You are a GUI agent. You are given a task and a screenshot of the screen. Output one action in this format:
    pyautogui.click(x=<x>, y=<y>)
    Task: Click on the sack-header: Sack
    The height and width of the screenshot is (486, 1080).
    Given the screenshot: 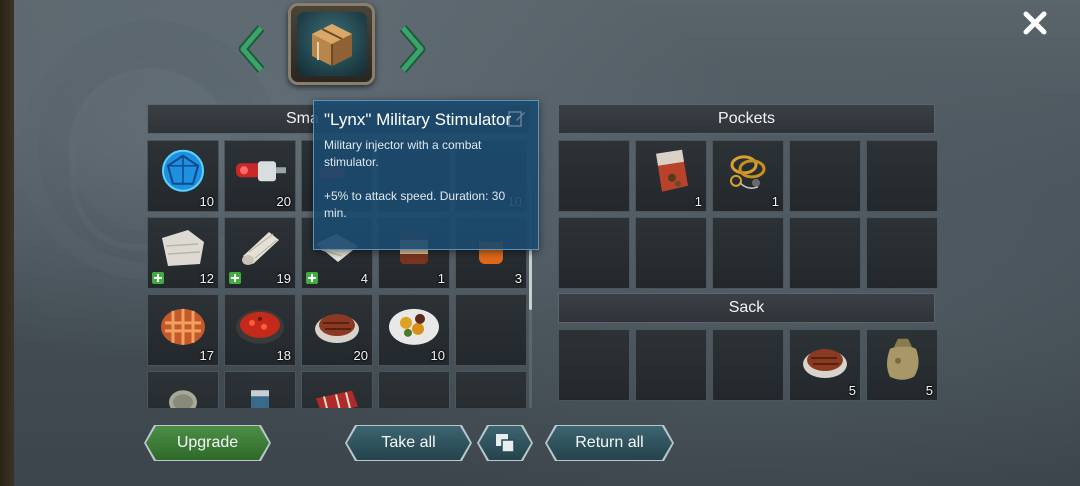 What is the action you would take?
    pyautogui.click(x=746, y=308)
    